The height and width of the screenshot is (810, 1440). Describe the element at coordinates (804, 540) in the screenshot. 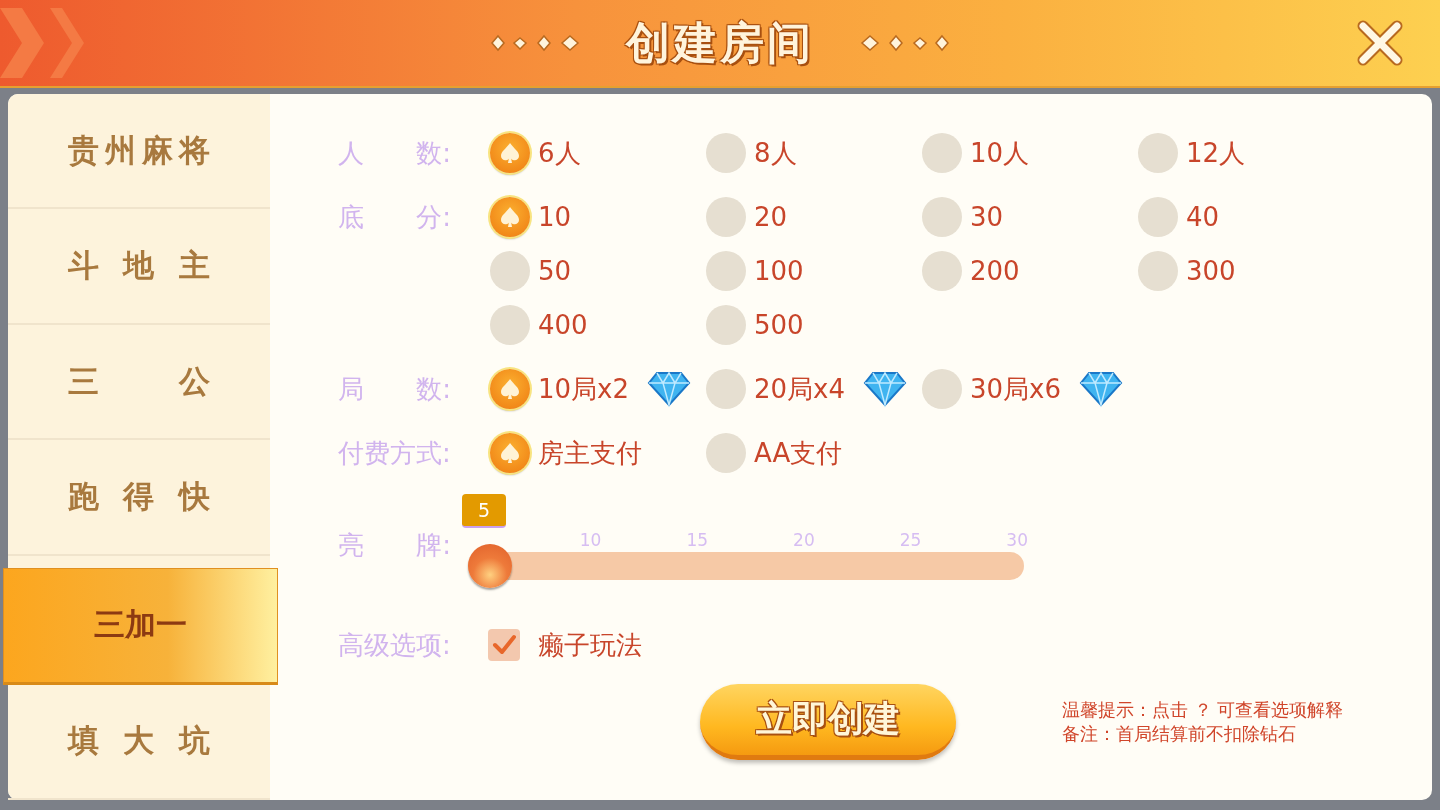

I see `tick-label: 20` at that location.